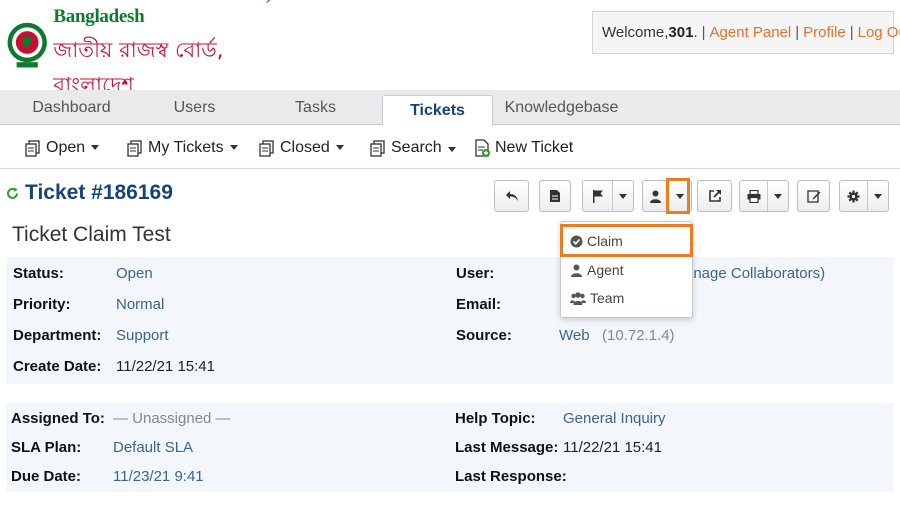  I want to click on sla-plan-label: SLA Plan:, so click(46, 447).